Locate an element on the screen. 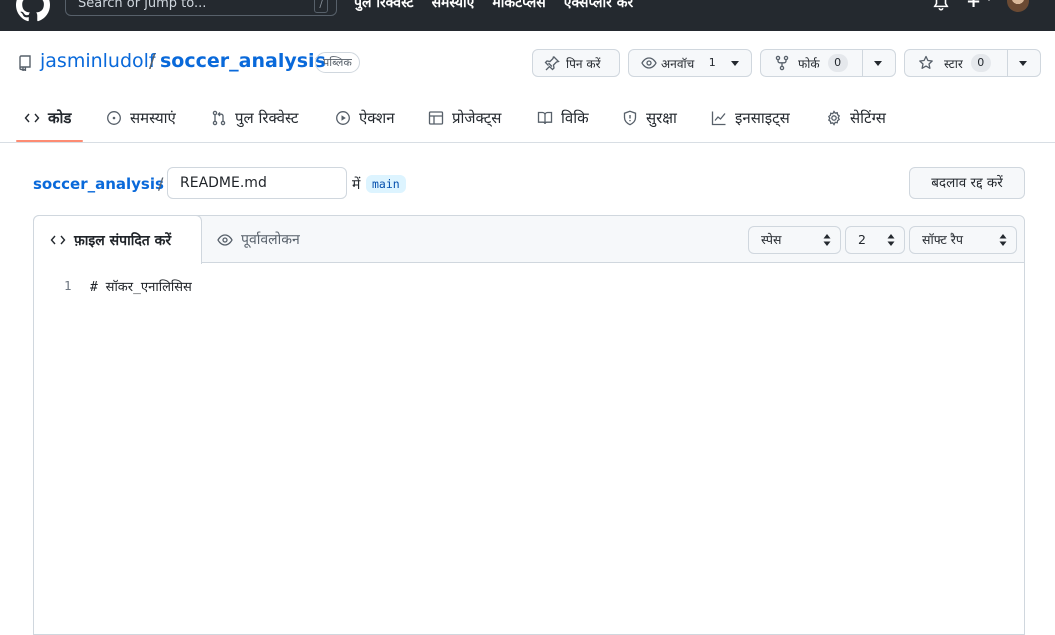  shield-icon is located at coordinates (630, 118).